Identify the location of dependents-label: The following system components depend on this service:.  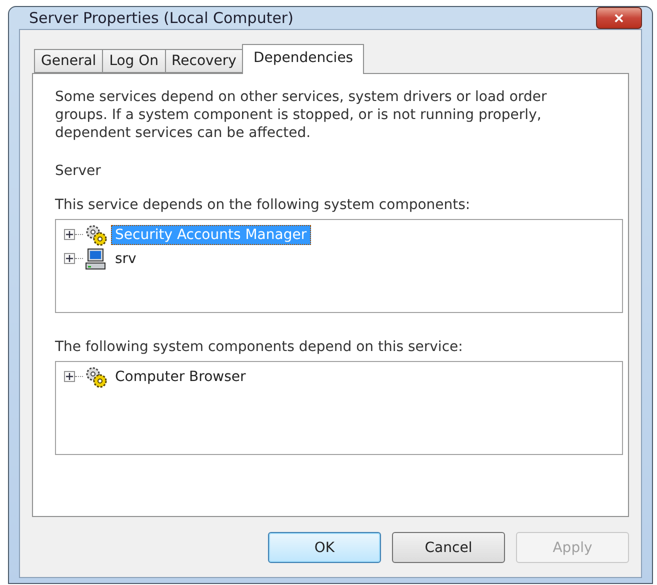
(259, 346).